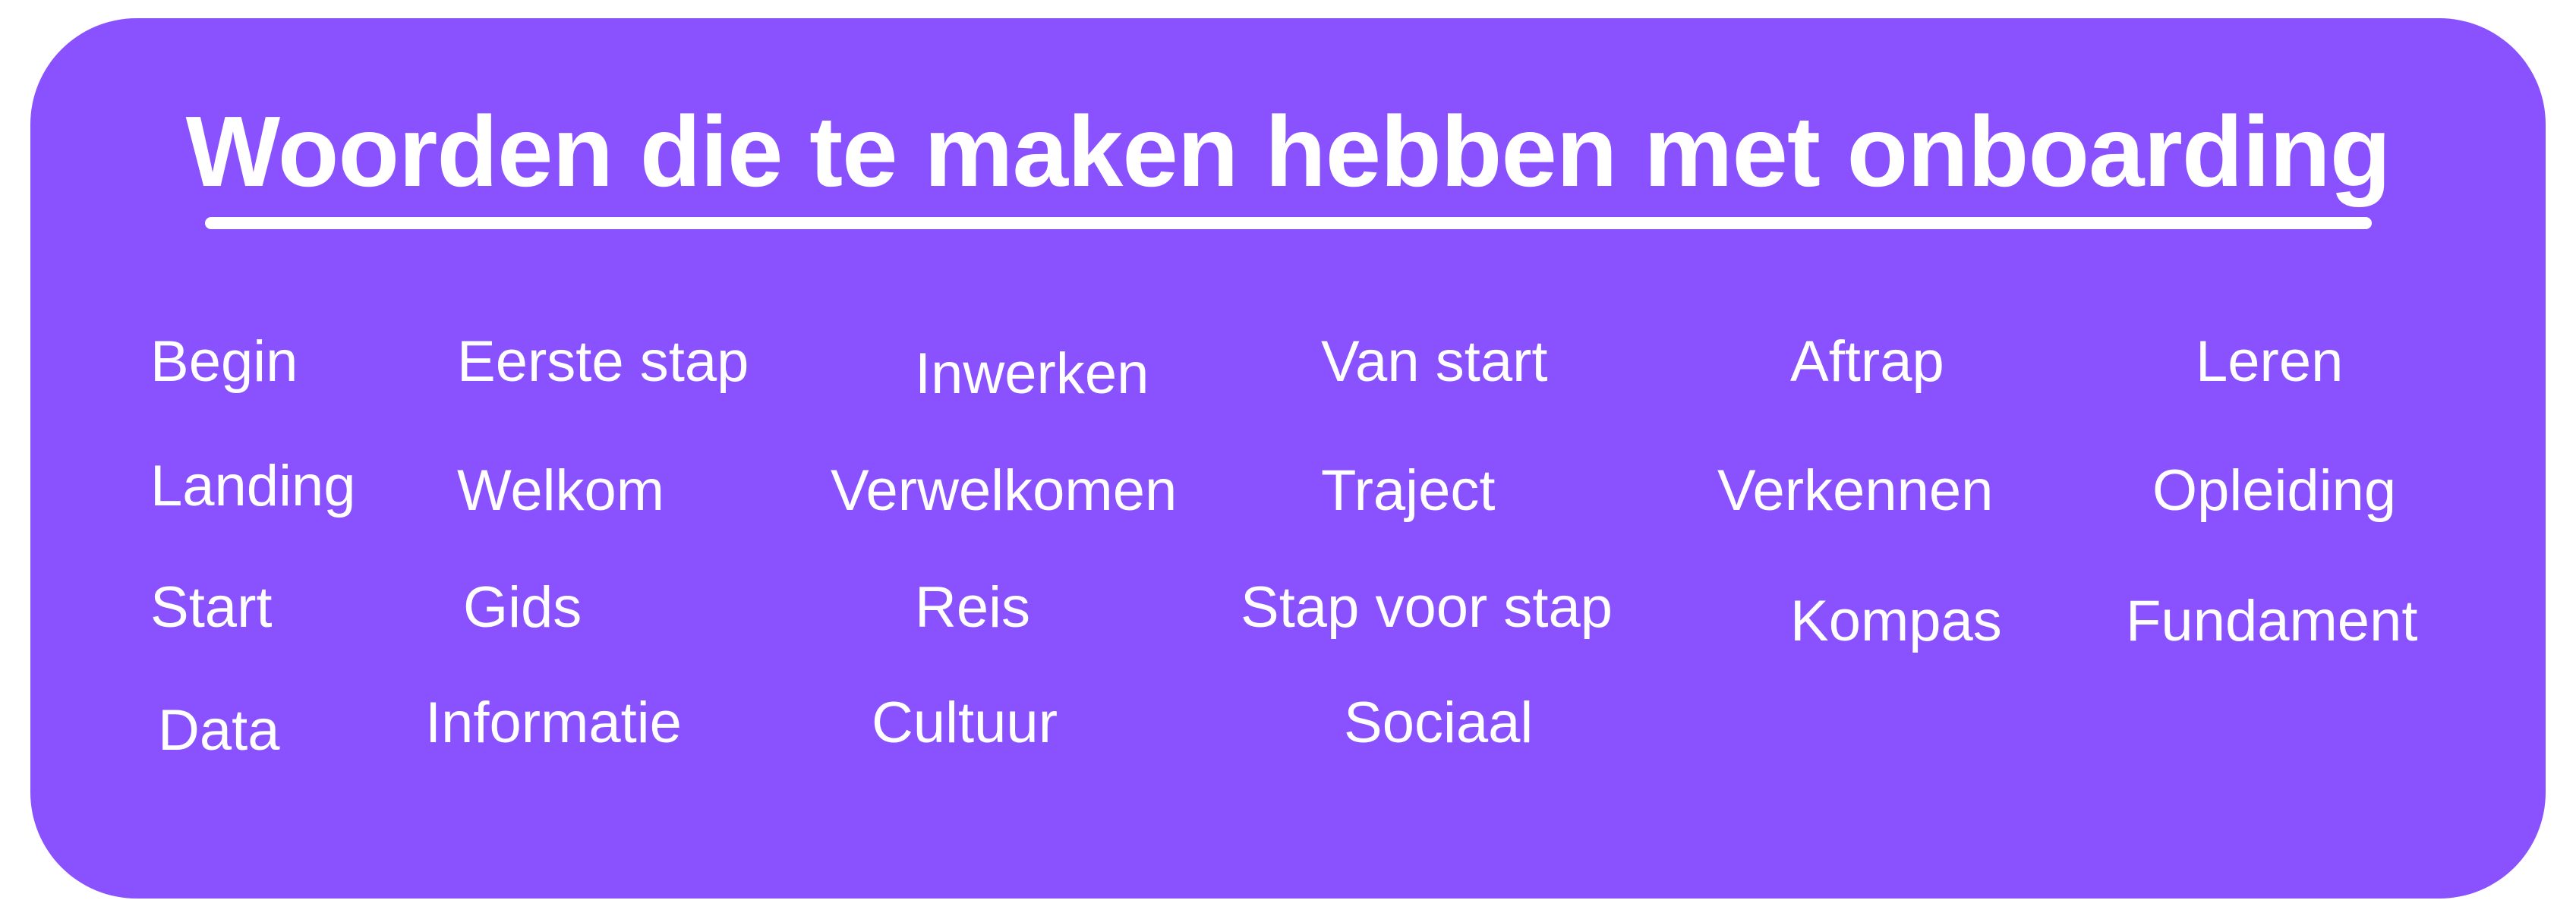 This screenshot has width=2576, height=919. Describe the element at coordinates (1004, 490) in the screenshot. I see `word-verwelkomen: Verwelkomen` at that location.